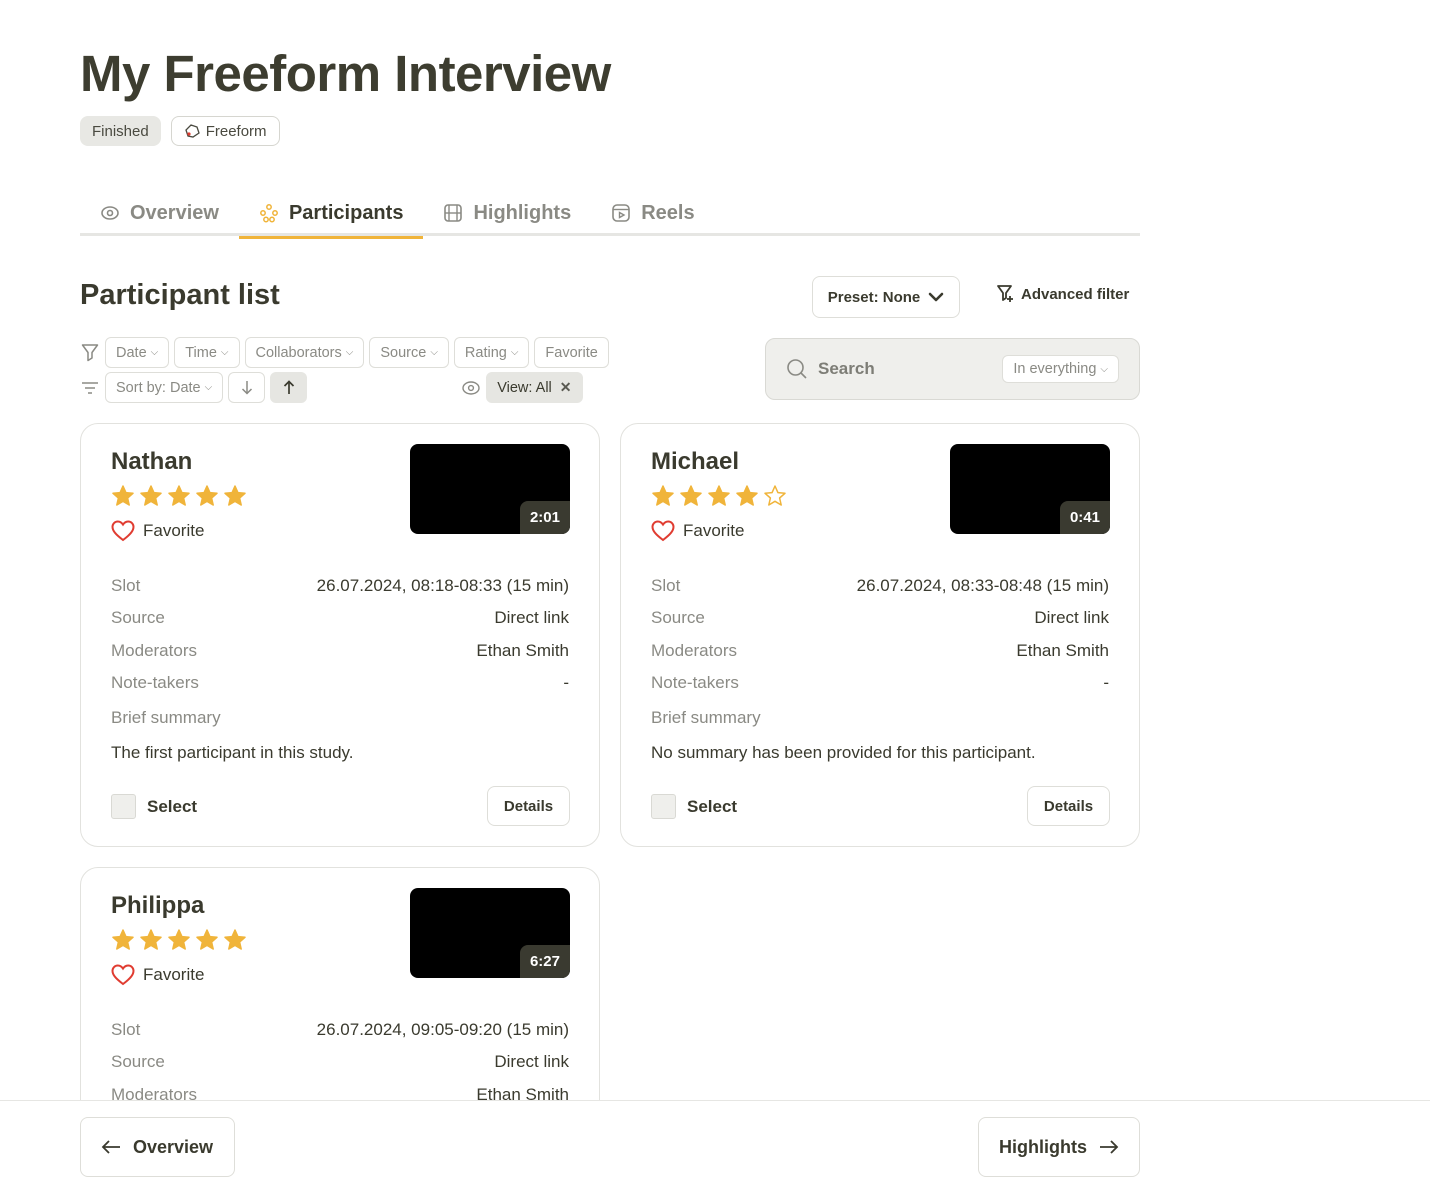  I want to click on prev-overview-button: Overview, so click(157, 1147).